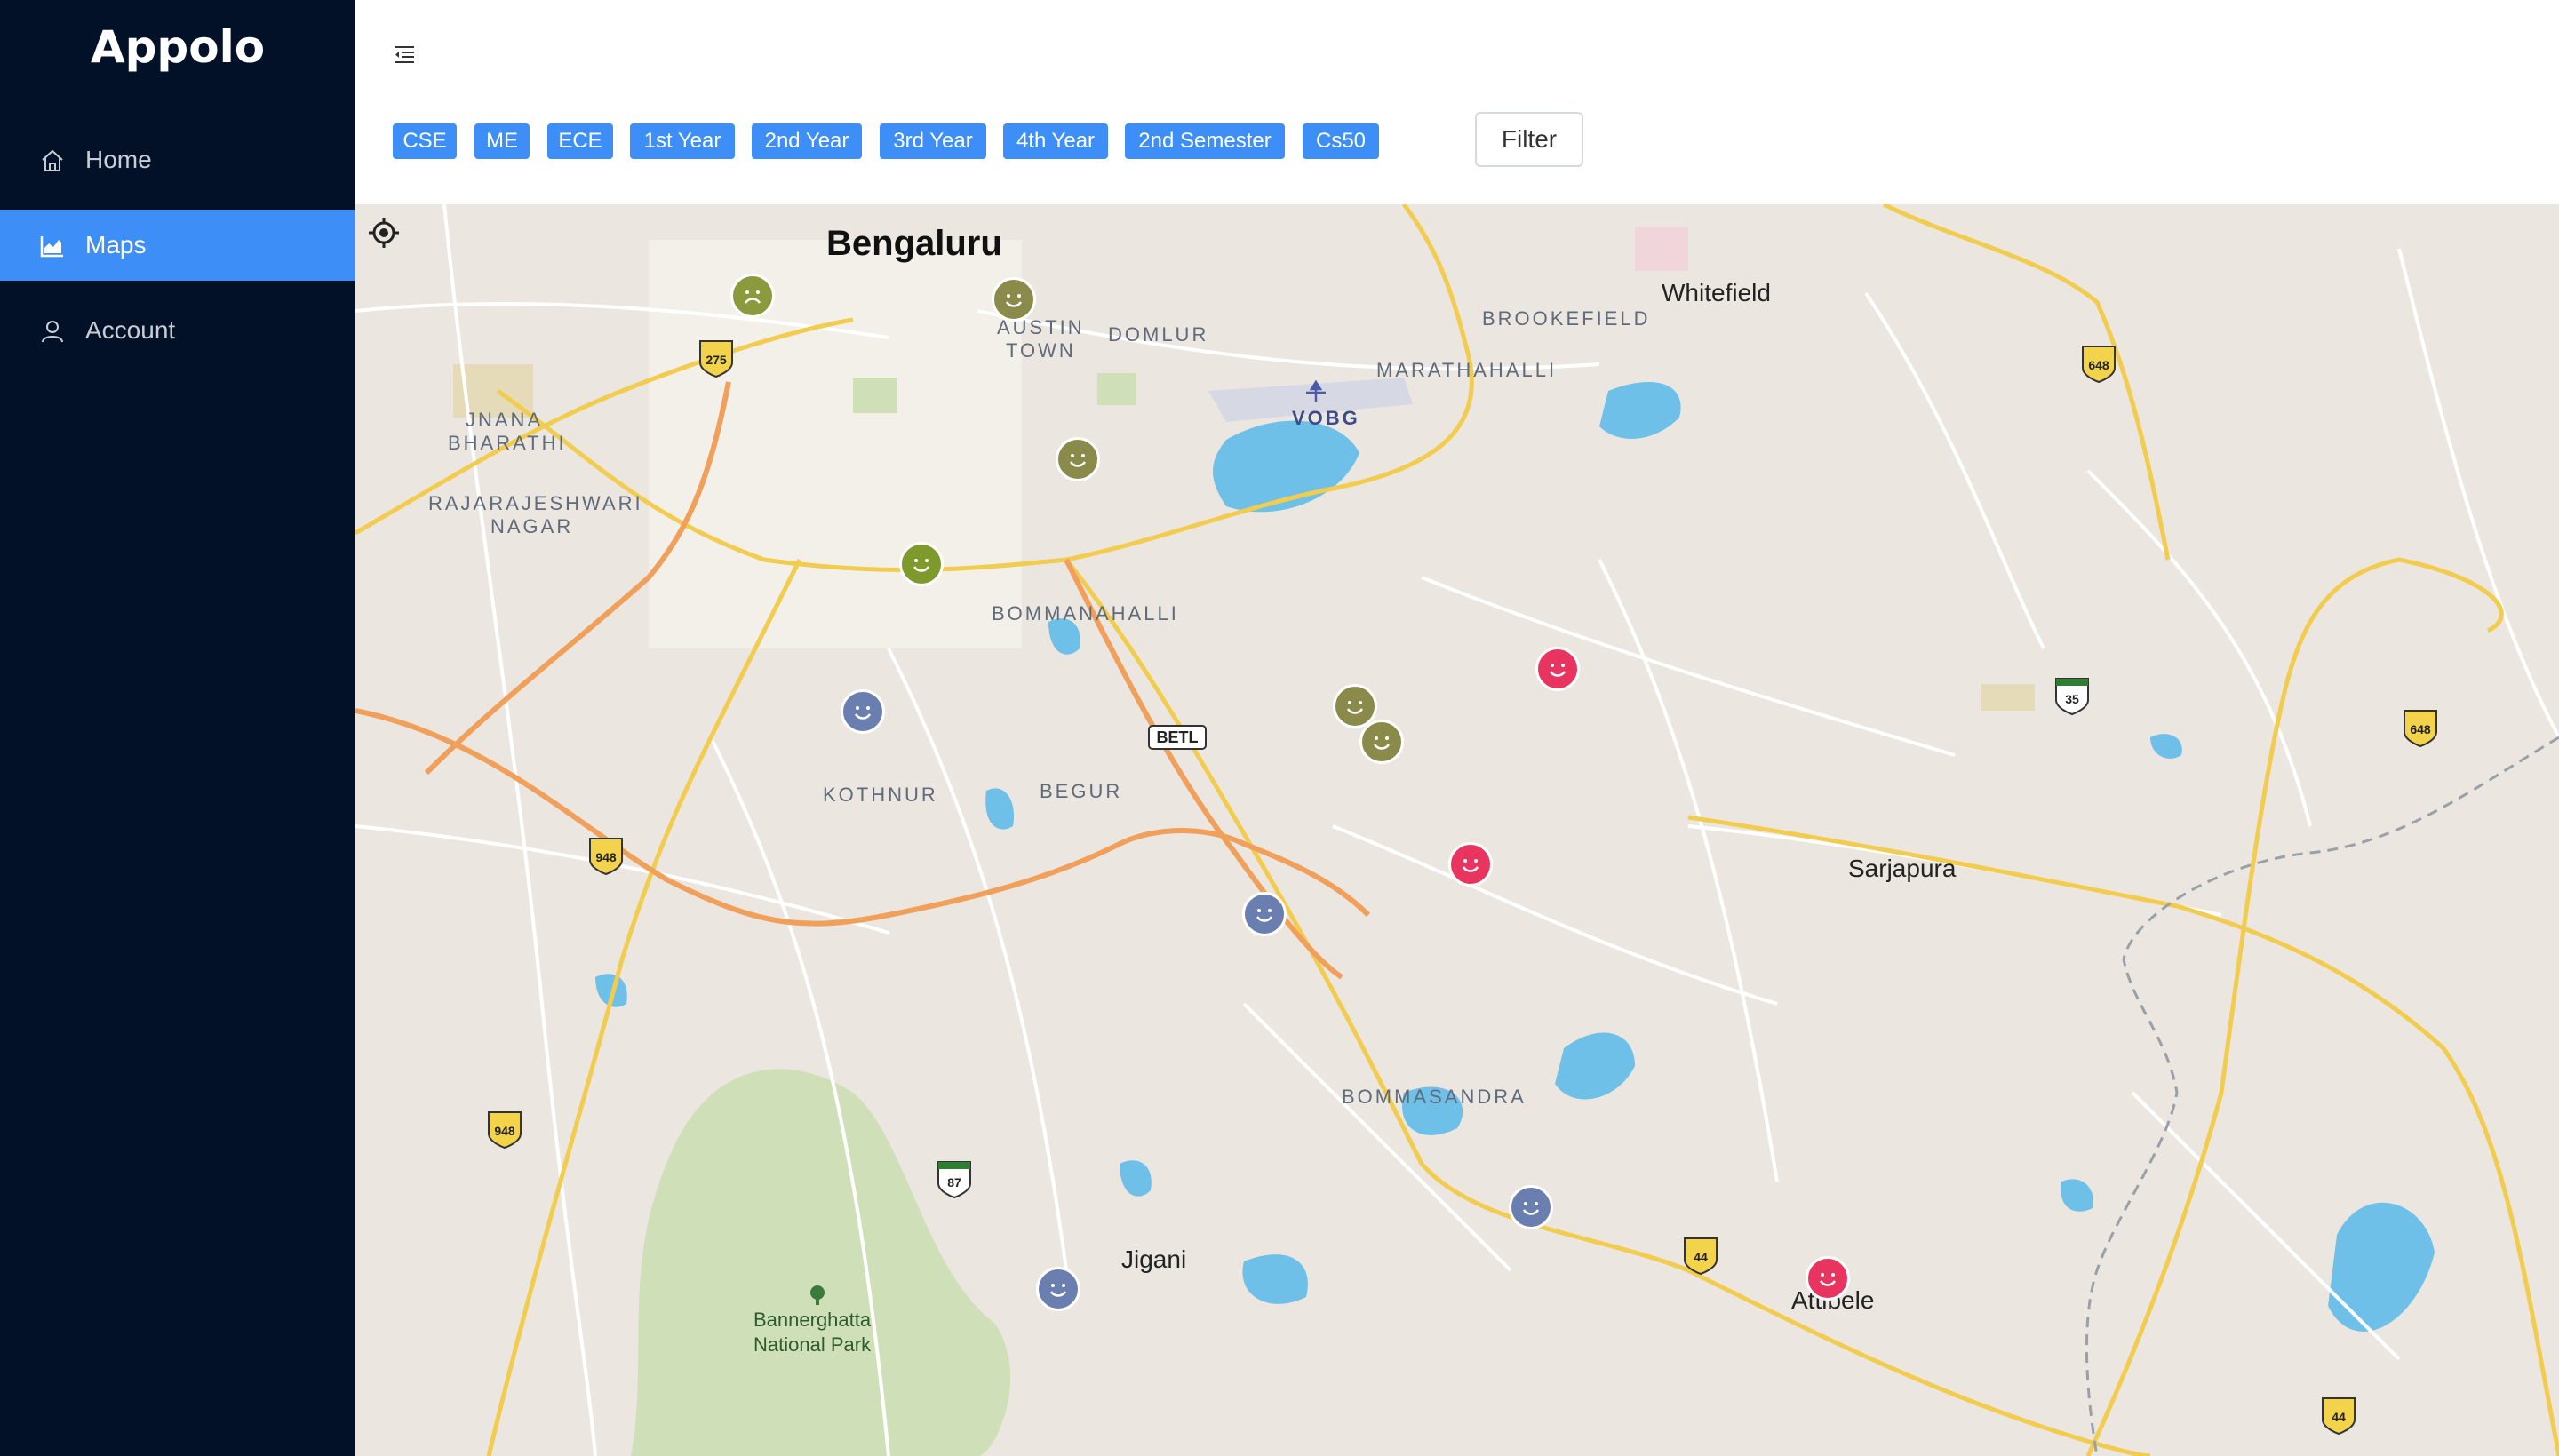 The height and width of the screenshot is (1456, 2559). What do you see at coordinates (1158, 334) in the screenshot?
I see `label-domlur: DOMLUR` at bounding box center [1158, 334].